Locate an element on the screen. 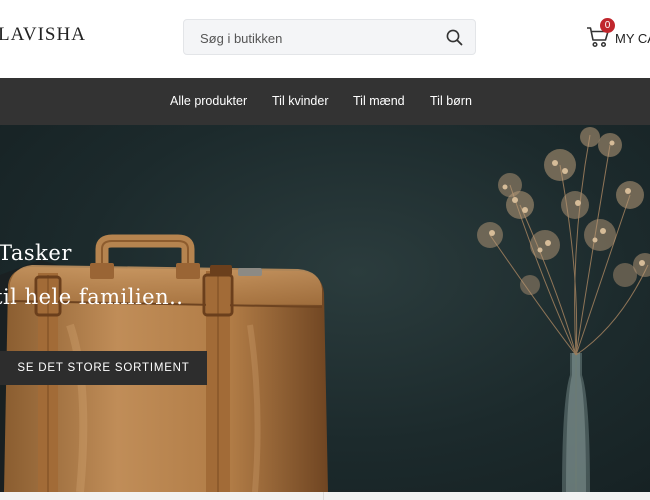 Image resolution: width=650 pixels, height=500 pixels. nav-item-alle-produkter: Alle produkter is located at coordinates (208, 101).